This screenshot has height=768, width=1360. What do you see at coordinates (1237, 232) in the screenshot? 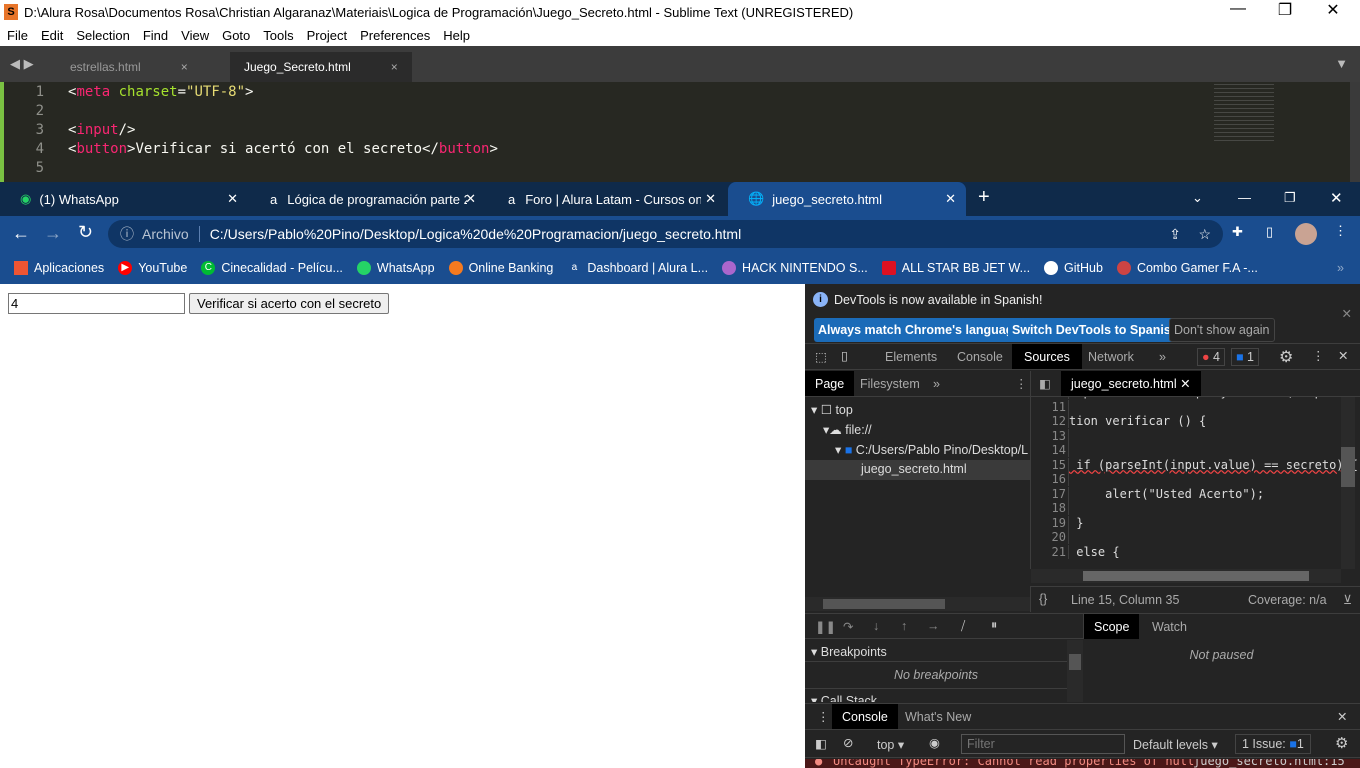
I see `extensions-icon: ✚` at bounding box center [1237, 232].